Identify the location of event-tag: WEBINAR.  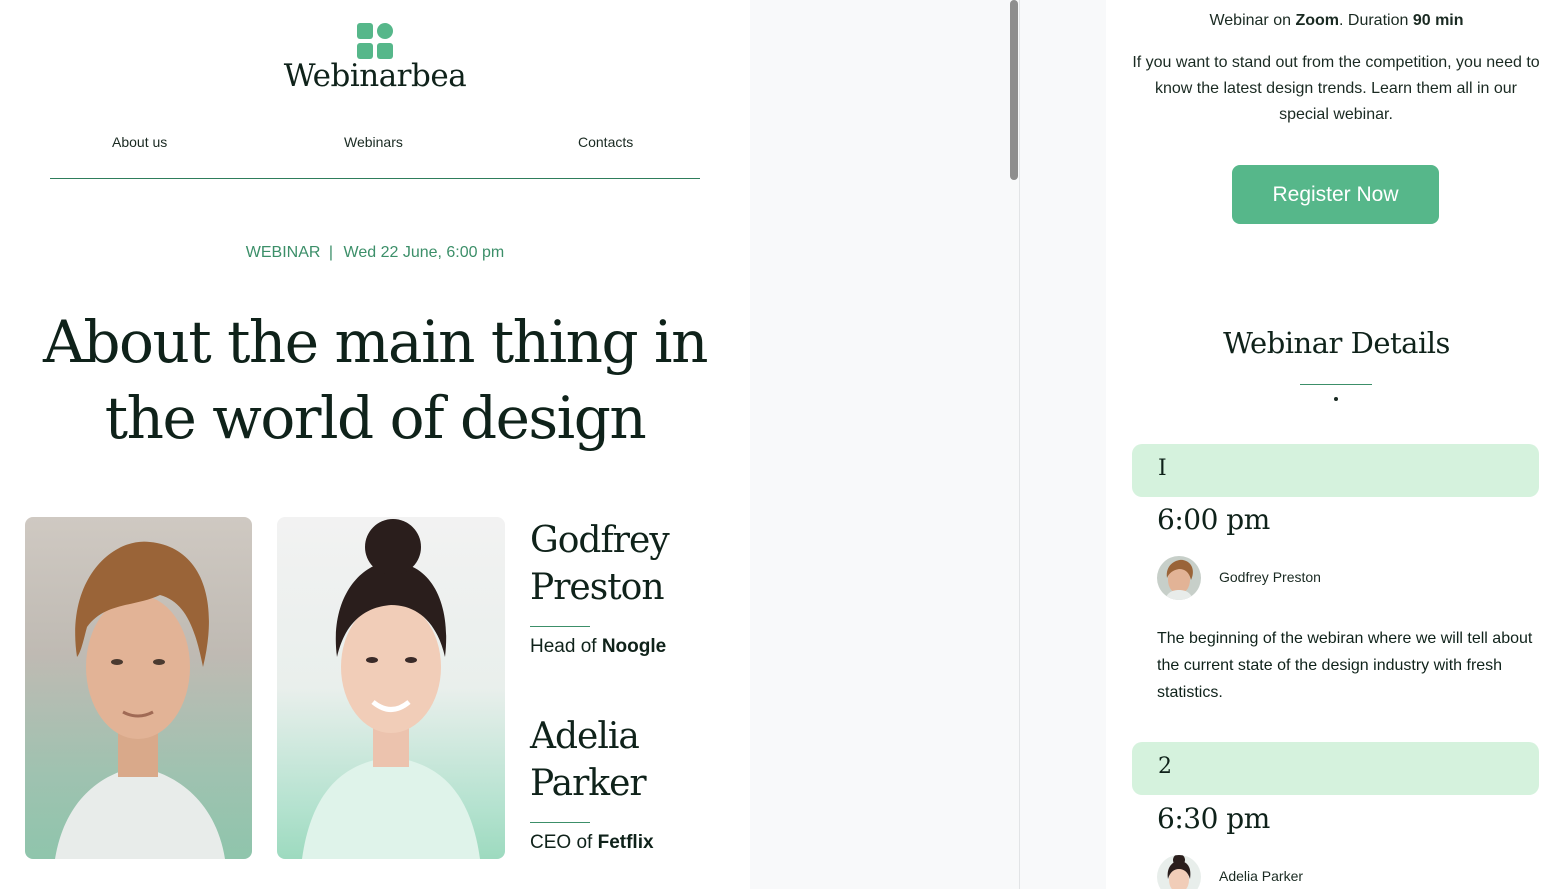
(283, 252).